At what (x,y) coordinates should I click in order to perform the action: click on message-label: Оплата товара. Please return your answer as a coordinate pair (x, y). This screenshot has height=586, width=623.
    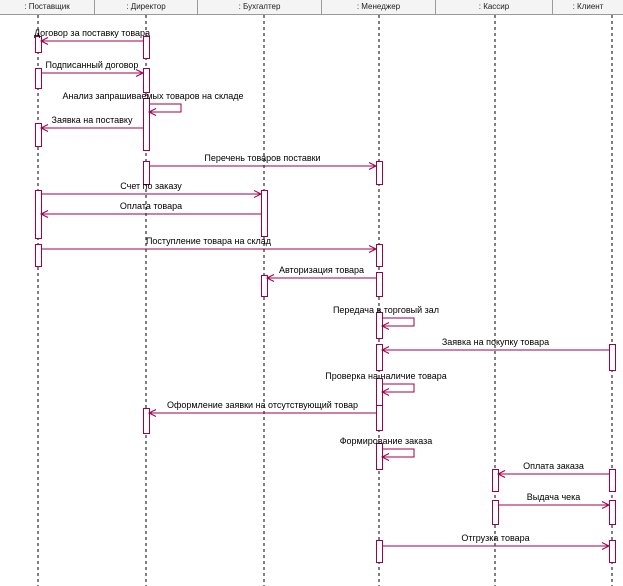
    Looking at the image, I should click on (151, 206).